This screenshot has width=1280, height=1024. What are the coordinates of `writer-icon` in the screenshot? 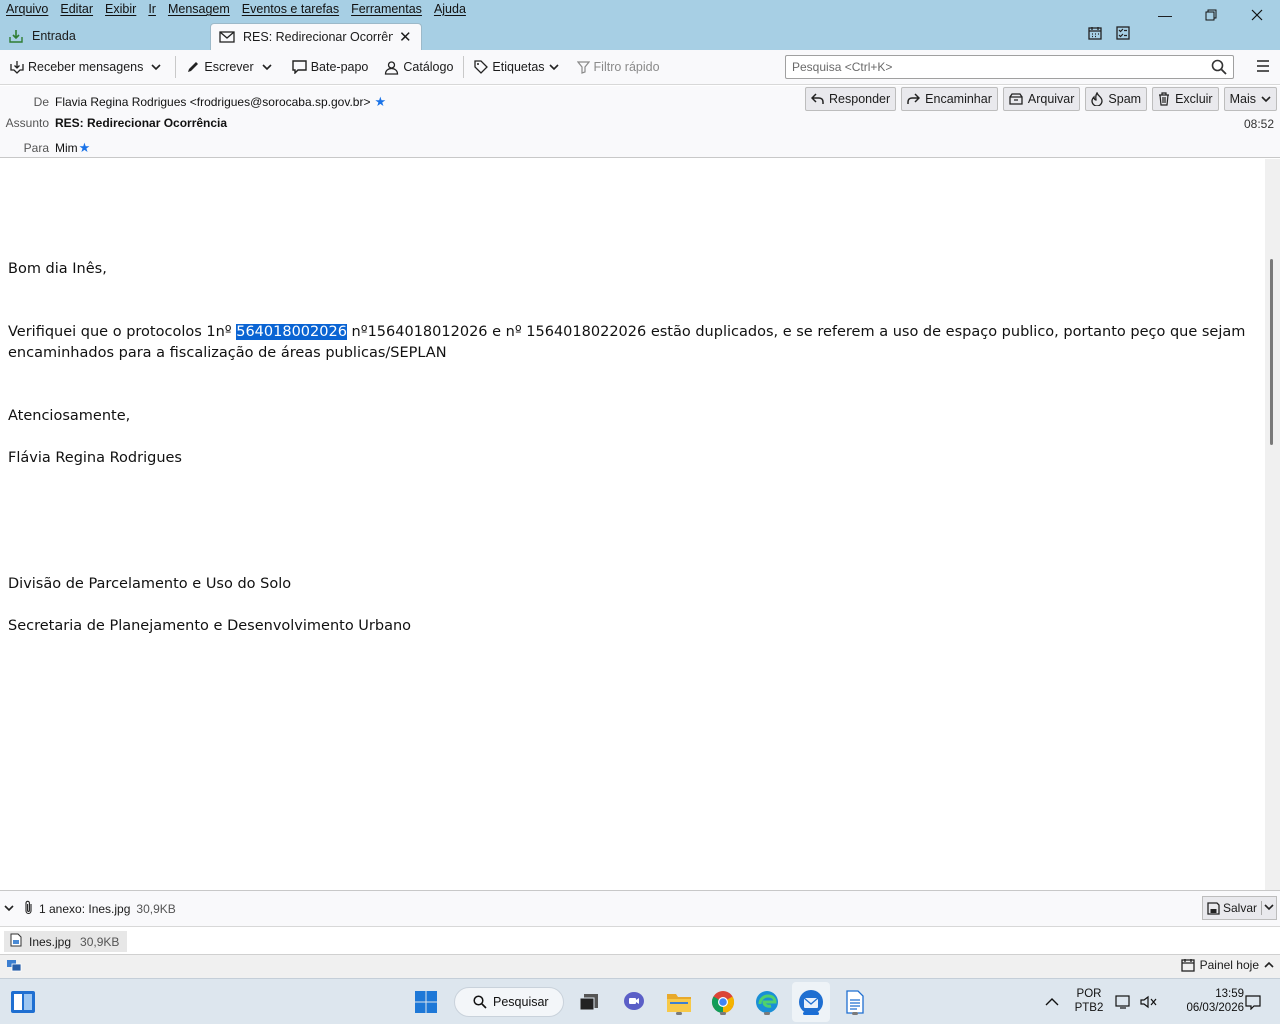 It's located at (855, 1002).